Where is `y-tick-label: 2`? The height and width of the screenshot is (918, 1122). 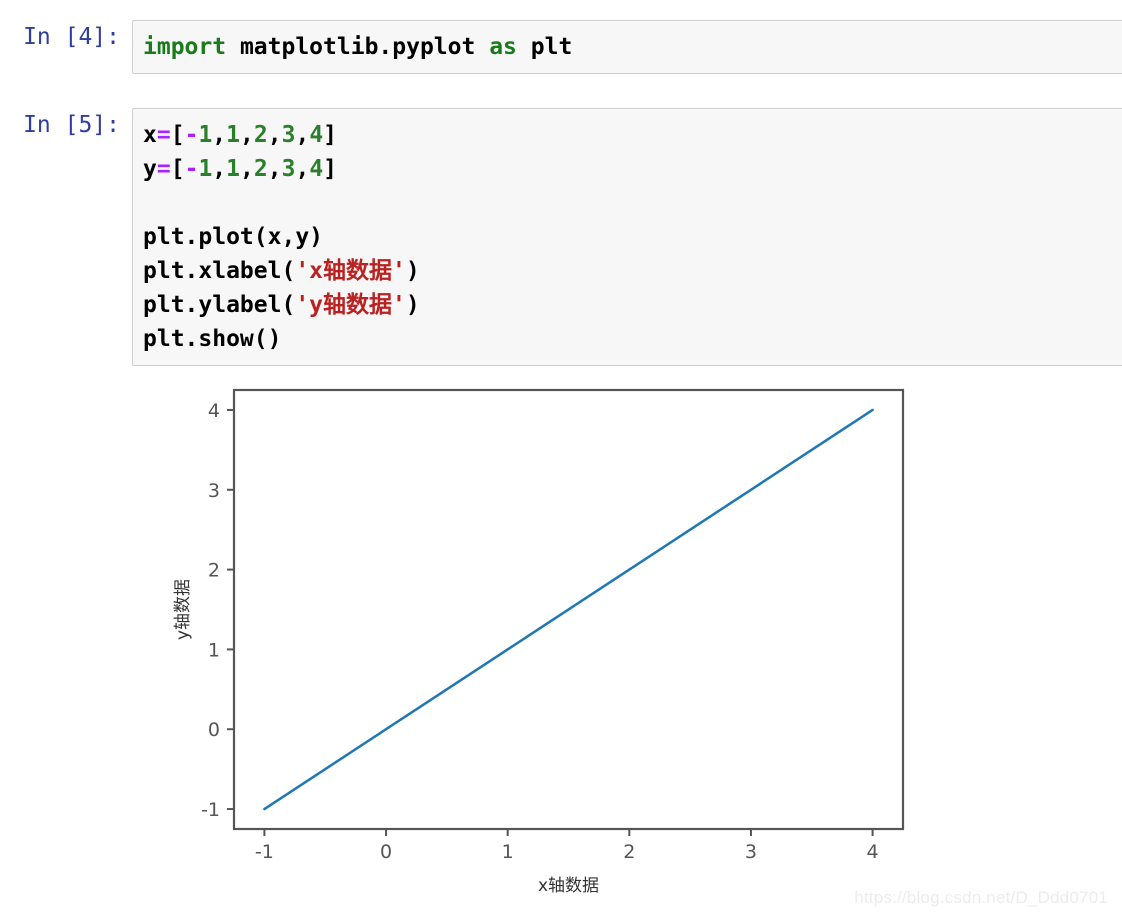
y-tick-label: 2 is located at coordinates (214, 571).